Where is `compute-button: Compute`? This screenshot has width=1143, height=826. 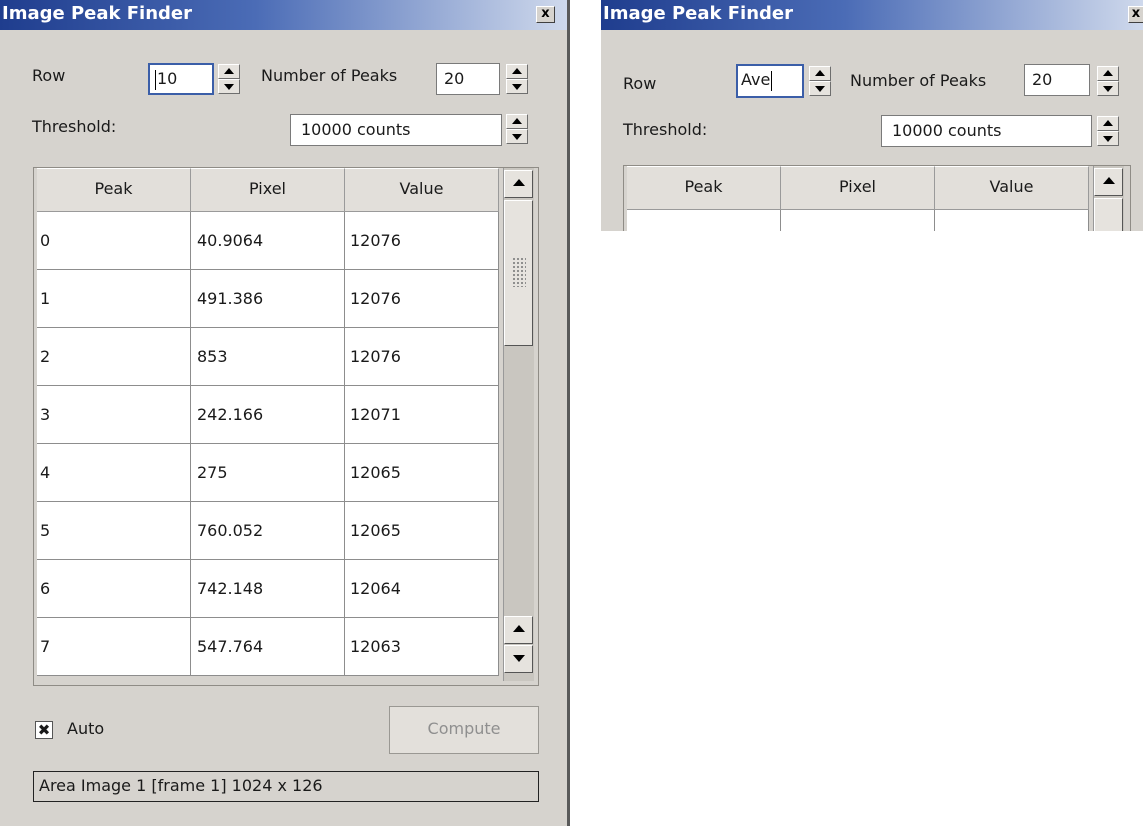 compute-button: Compute is located at coordinates (464, 730).